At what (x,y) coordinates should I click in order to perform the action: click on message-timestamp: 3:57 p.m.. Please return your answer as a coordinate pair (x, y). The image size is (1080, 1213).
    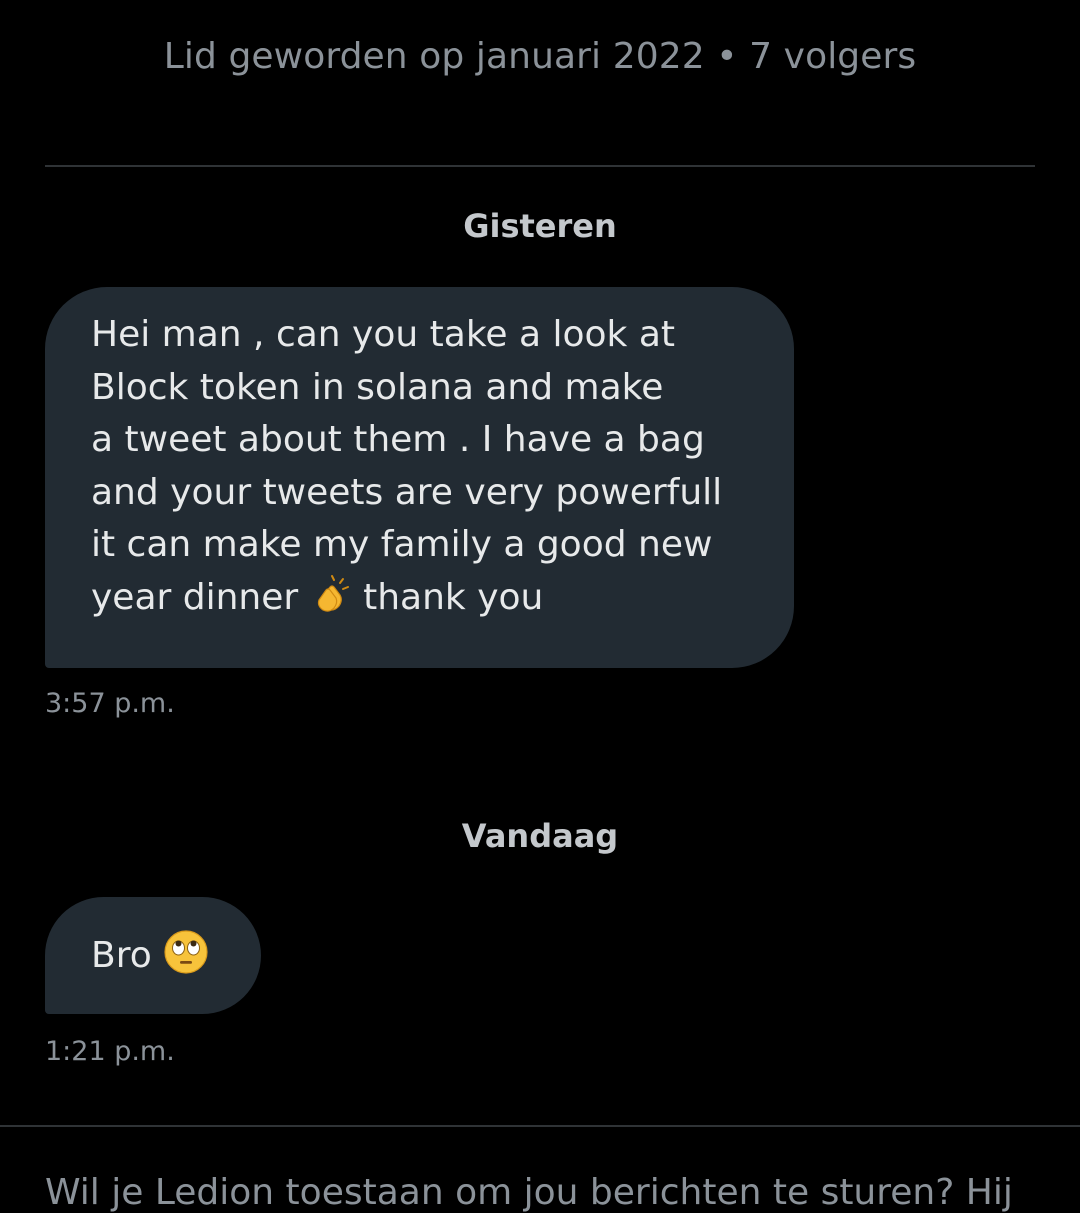
    Looking at the image, I should click on (110, 703).